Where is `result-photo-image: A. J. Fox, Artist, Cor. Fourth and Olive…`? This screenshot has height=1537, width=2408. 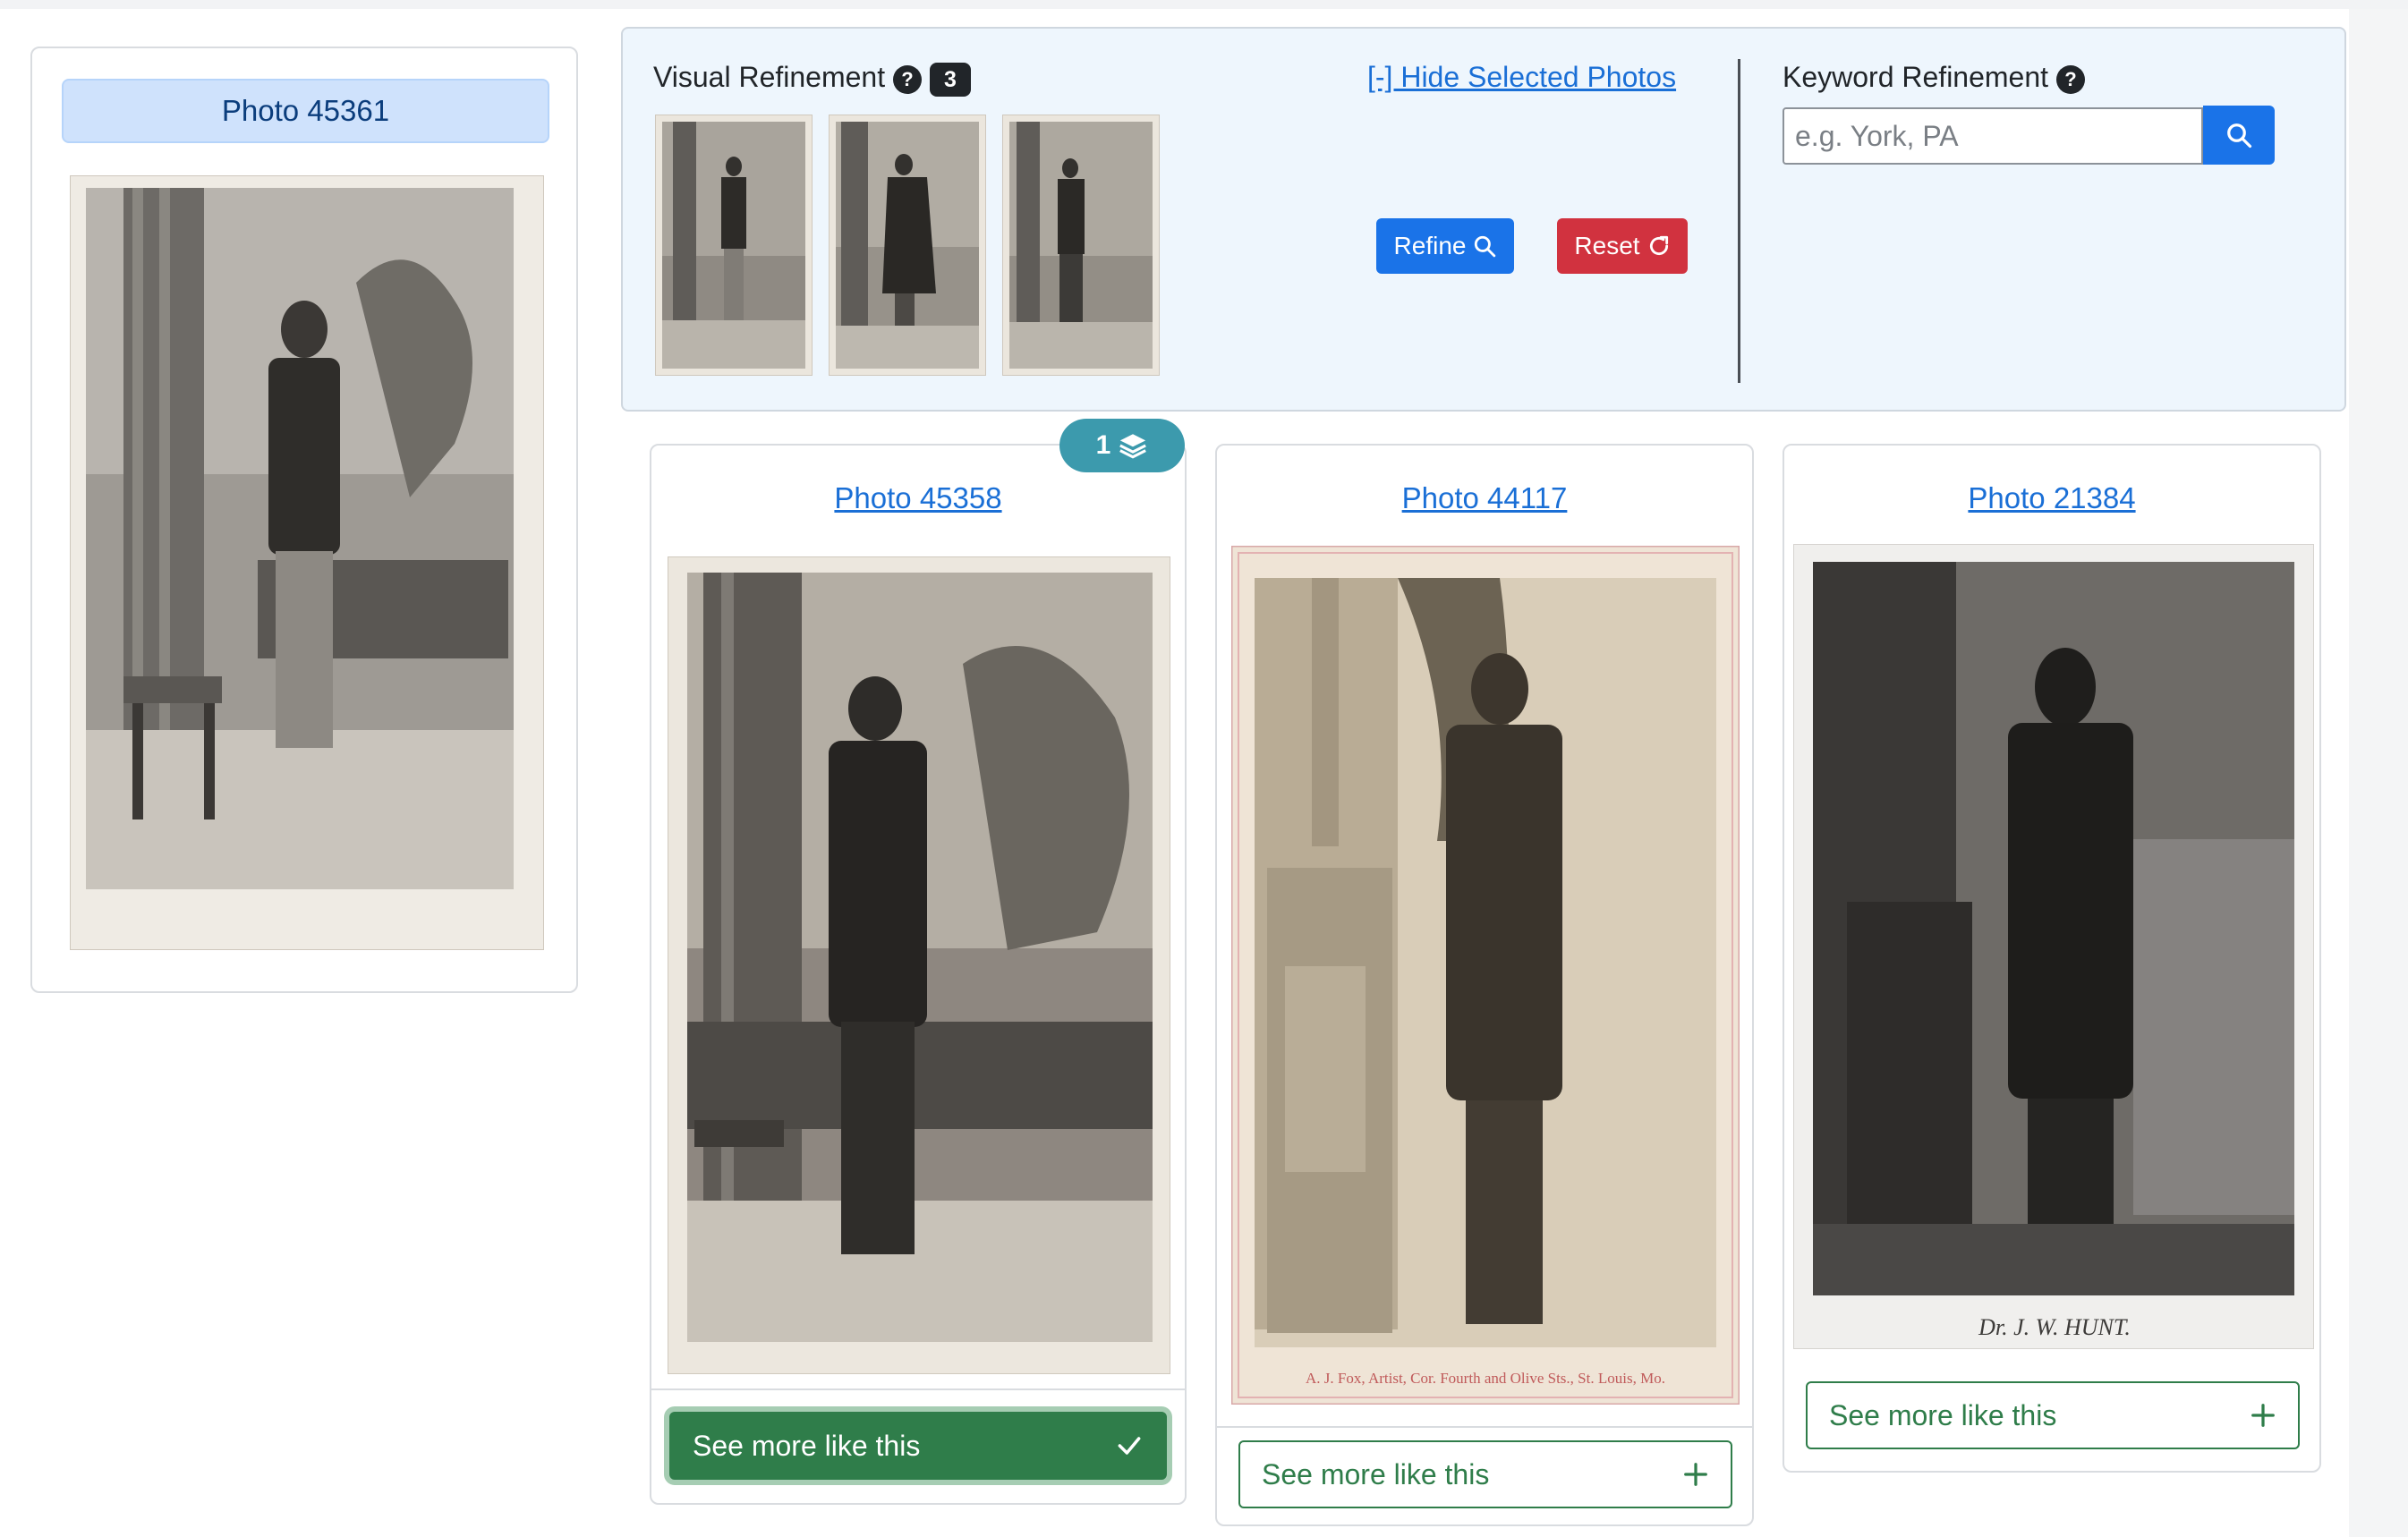 result-photo-image: A. J. Fox, Artist, Cor. Fourth and Olive… is located at coordinates (1485, 975).